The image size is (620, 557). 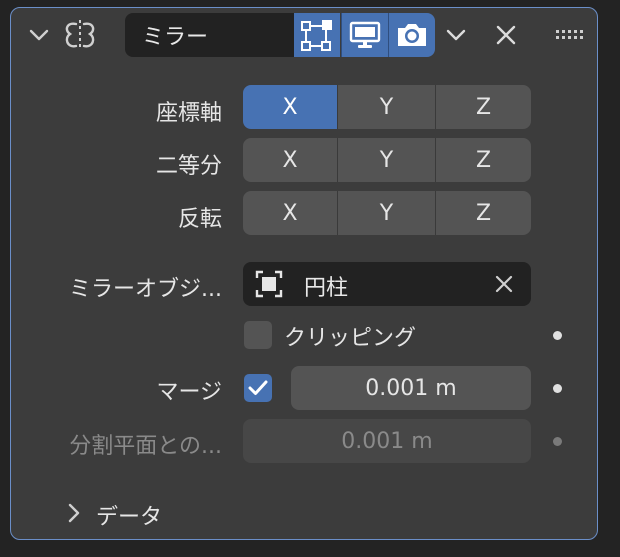 What do you see at coordinates (411, 388) in the screenshot?
I see `merge-distance-field: 0.001 m` at bounding box center [411, 388].